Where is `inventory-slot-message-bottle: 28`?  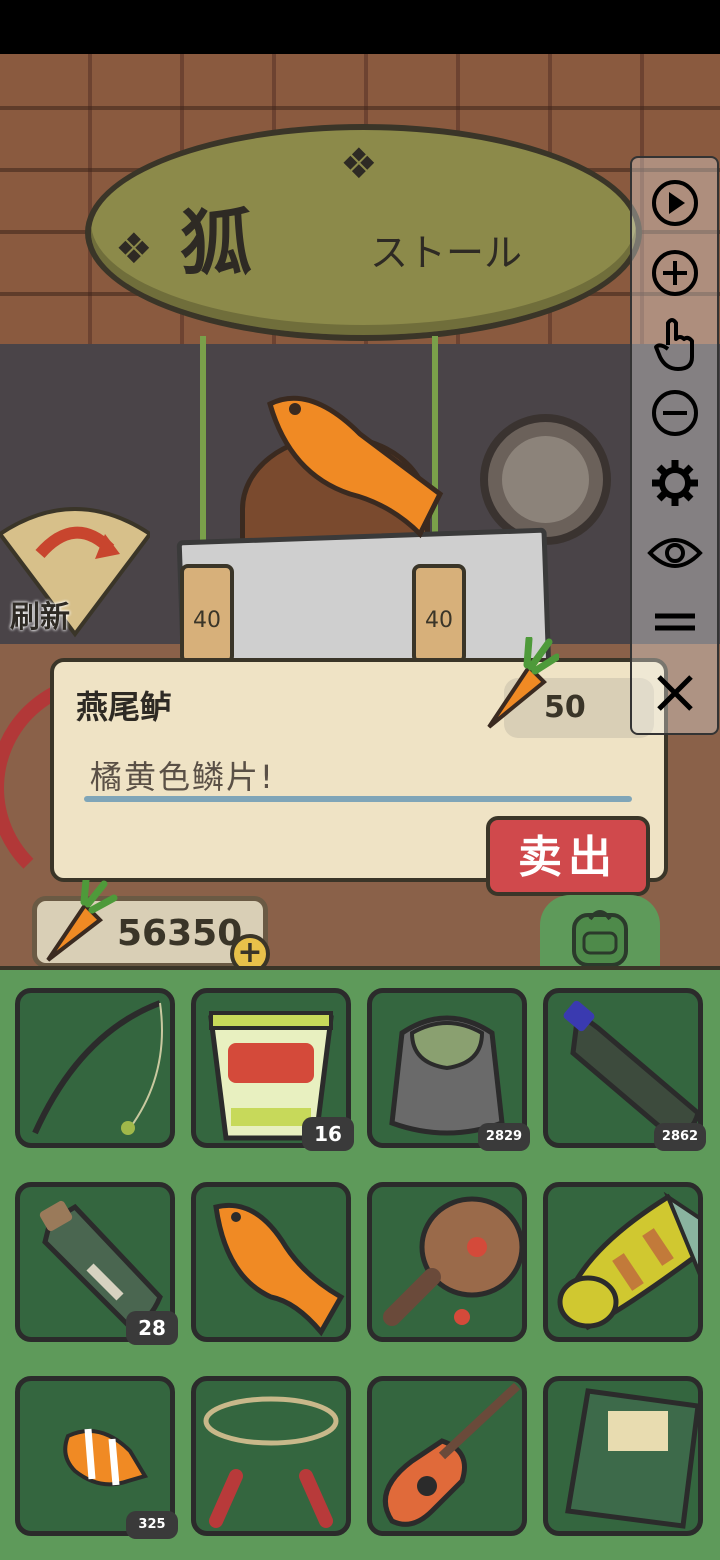 inventory-slot-message-bottle: 28 is located at coordinates (96, 1263).